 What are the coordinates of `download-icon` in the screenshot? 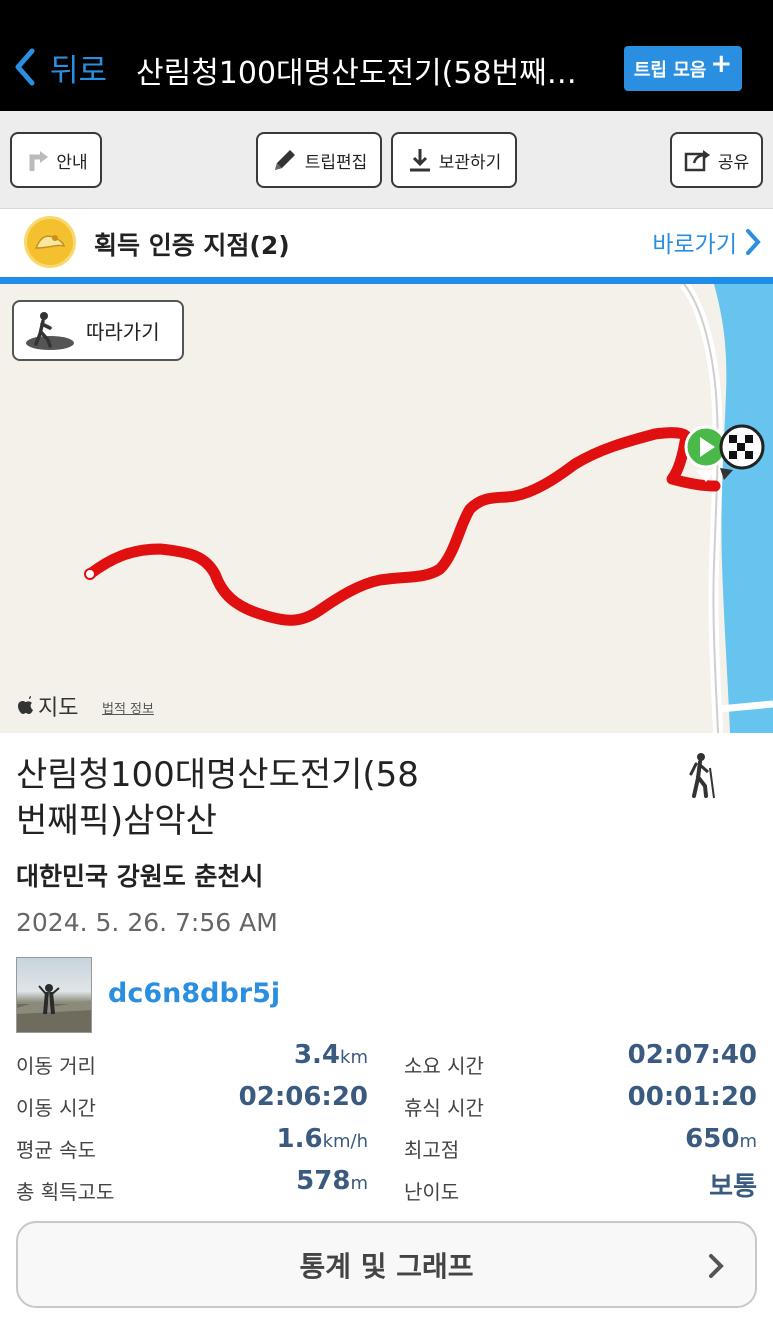 It's located at (419, 160).